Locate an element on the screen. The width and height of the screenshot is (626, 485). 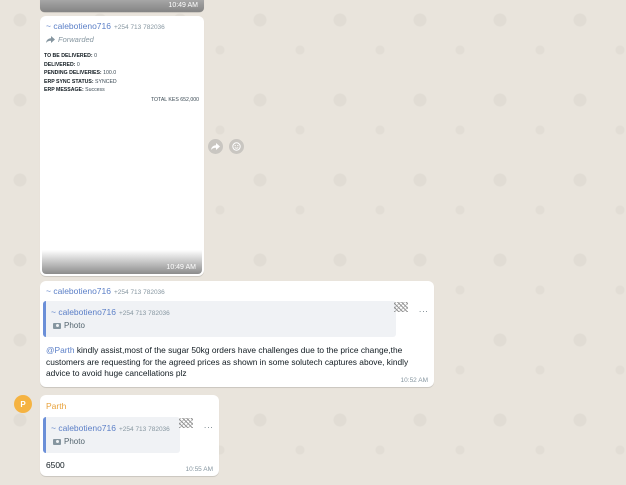
avatar: P is located at coordinates (23, 404).